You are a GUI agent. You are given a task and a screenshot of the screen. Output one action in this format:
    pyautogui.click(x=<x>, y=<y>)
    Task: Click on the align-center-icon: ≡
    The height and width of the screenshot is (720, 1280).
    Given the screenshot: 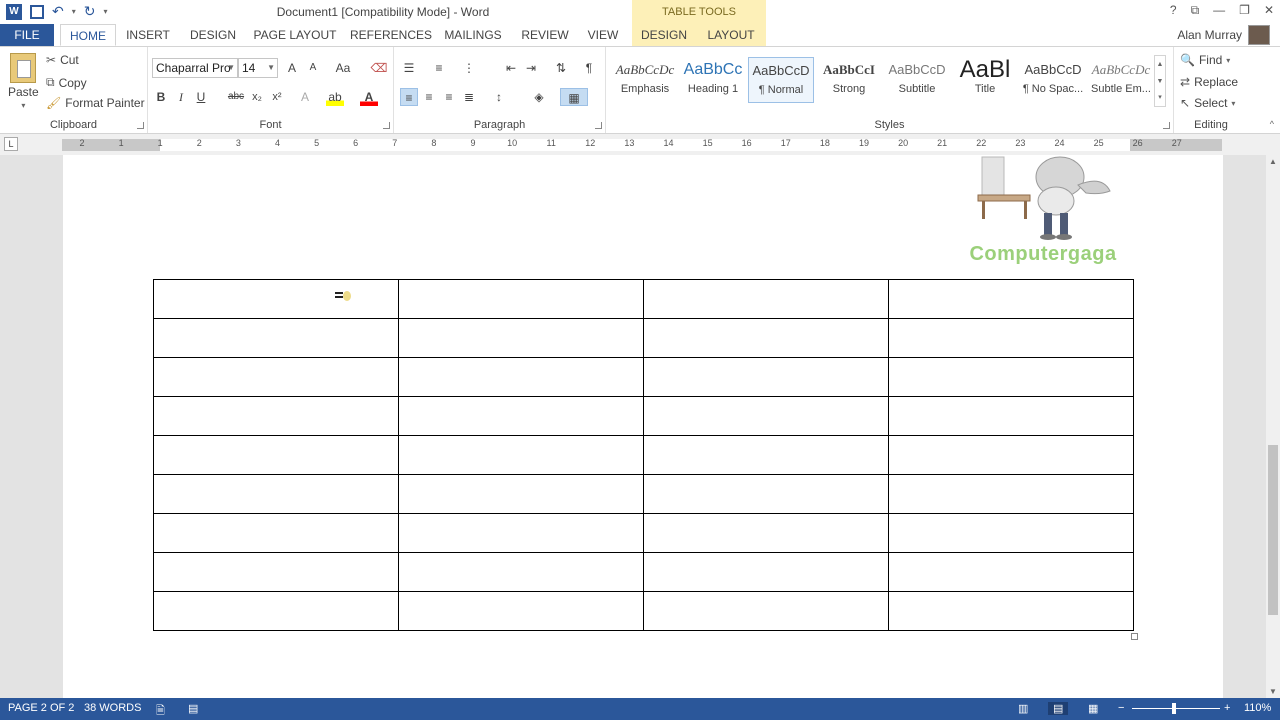 What is the action you would take?
    pyautogui.click(x=429, y=97)
    